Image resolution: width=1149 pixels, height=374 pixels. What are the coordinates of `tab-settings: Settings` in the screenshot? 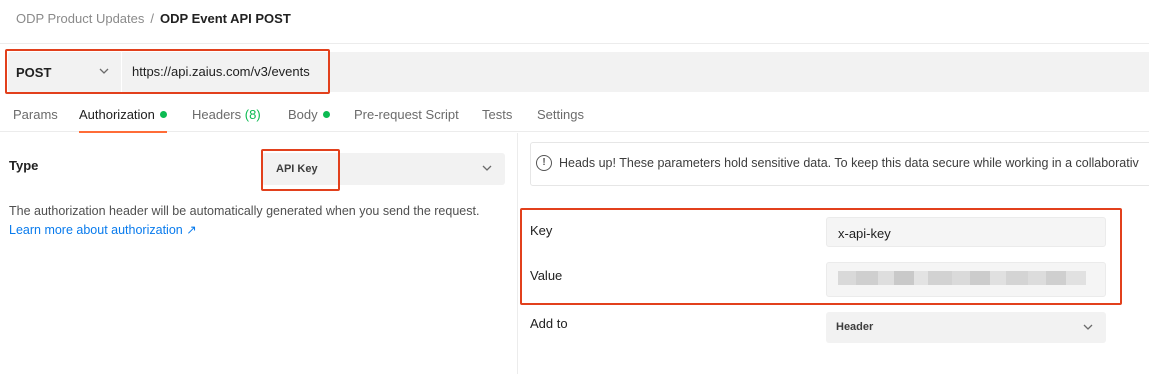 It's located at (560, 115).